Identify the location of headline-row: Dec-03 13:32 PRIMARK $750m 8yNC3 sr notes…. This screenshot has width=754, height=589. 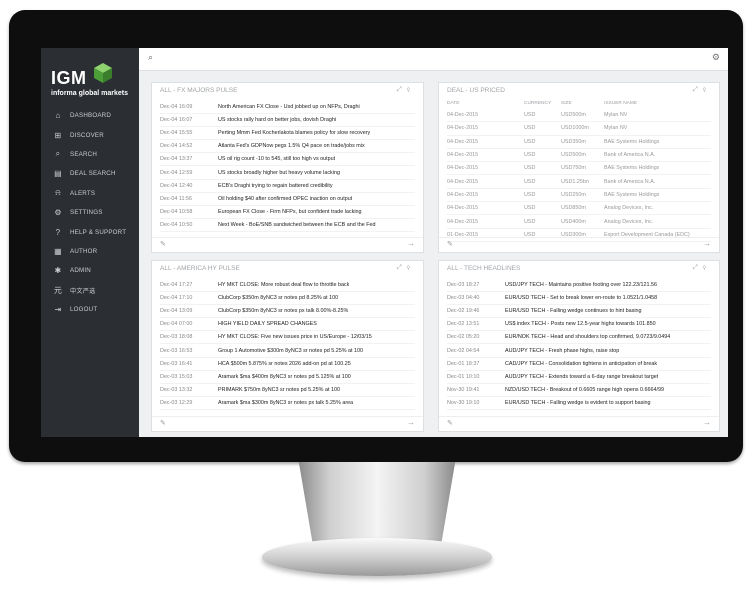
(287, 390).